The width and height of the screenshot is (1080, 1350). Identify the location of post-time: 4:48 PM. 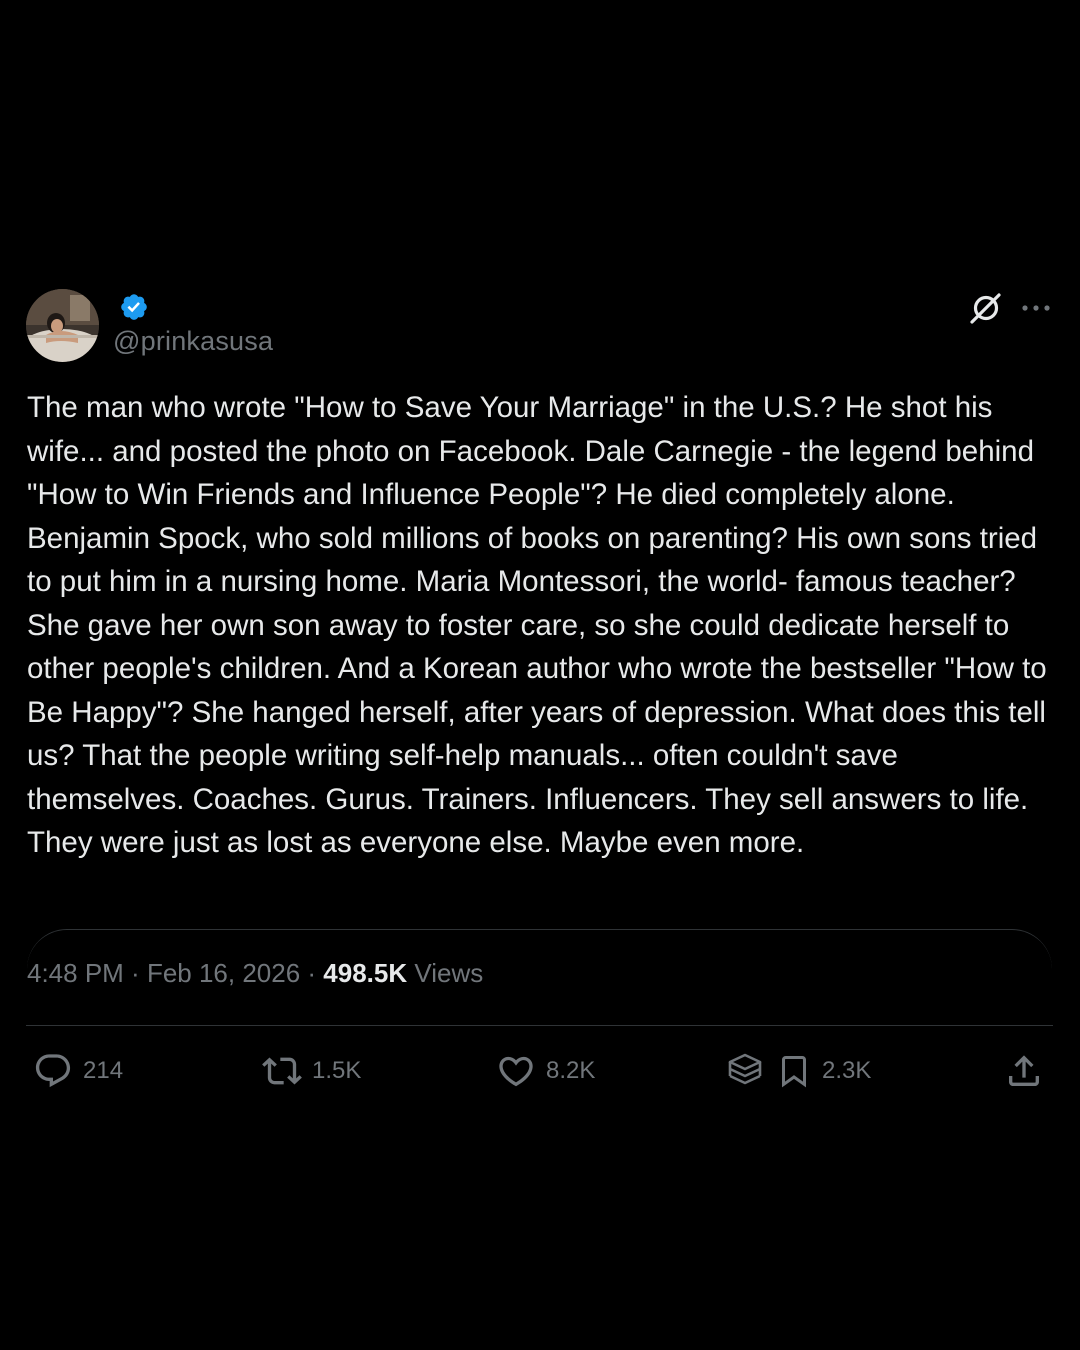
(75, 973).